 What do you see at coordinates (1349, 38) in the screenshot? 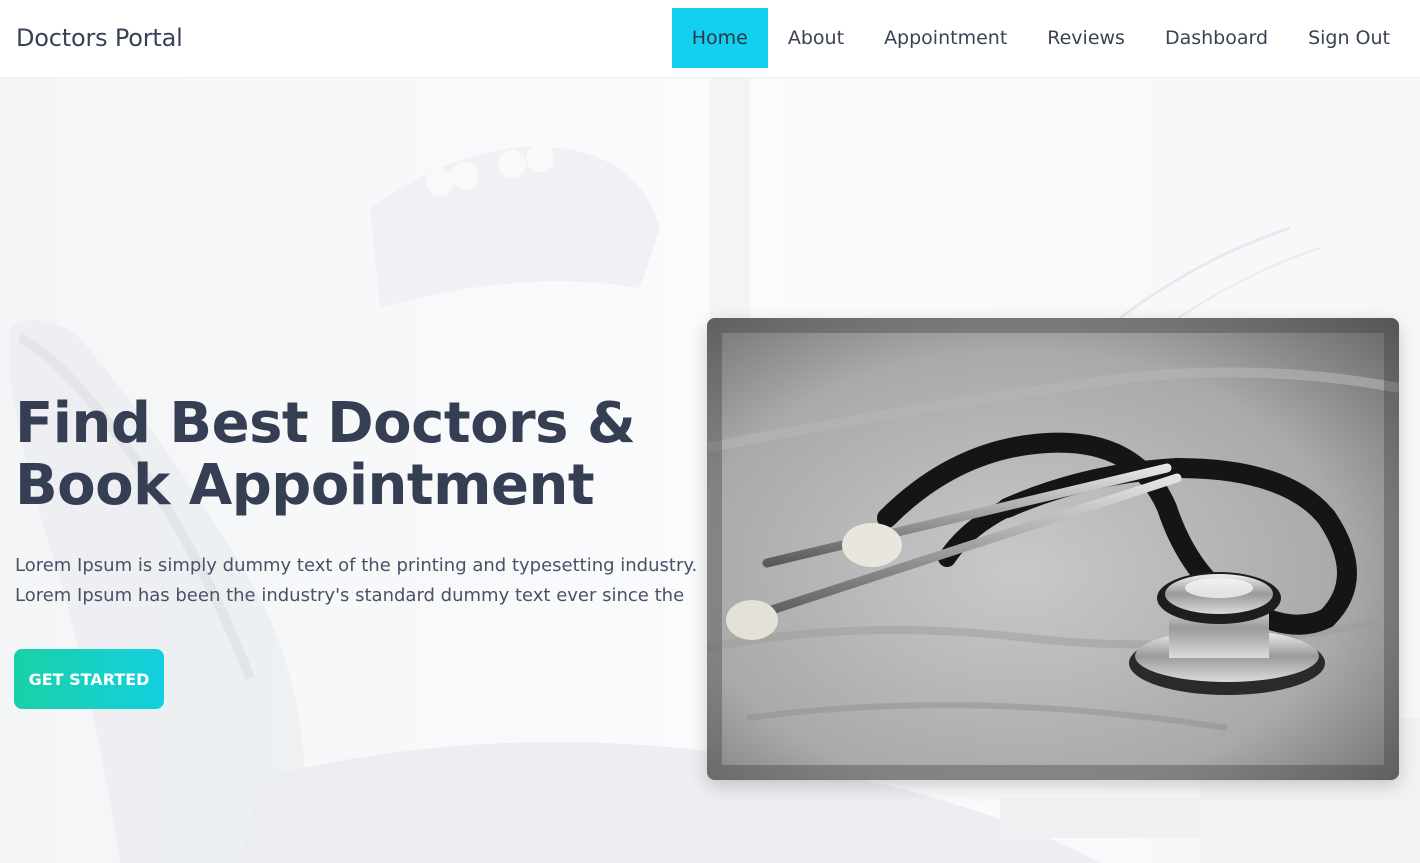
I see `nav-sign-out: Sign Out` at bounding box center [1349, 38].